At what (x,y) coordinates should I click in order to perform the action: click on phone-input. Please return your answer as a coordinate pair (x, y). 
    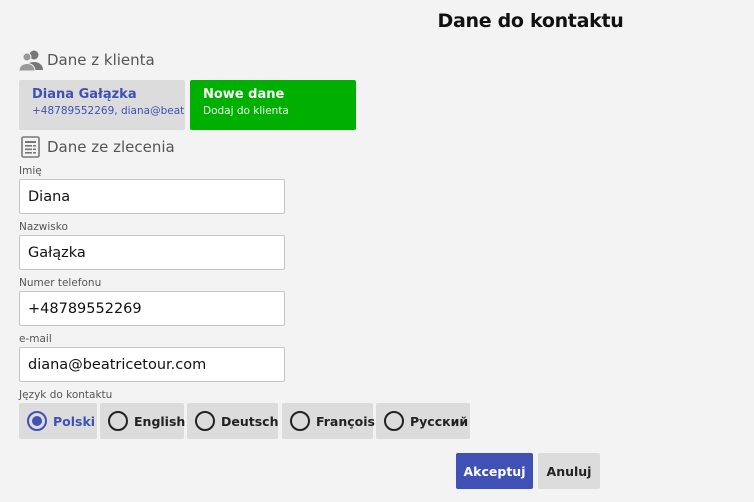
    Looking at the image, I should click on (152, 308).